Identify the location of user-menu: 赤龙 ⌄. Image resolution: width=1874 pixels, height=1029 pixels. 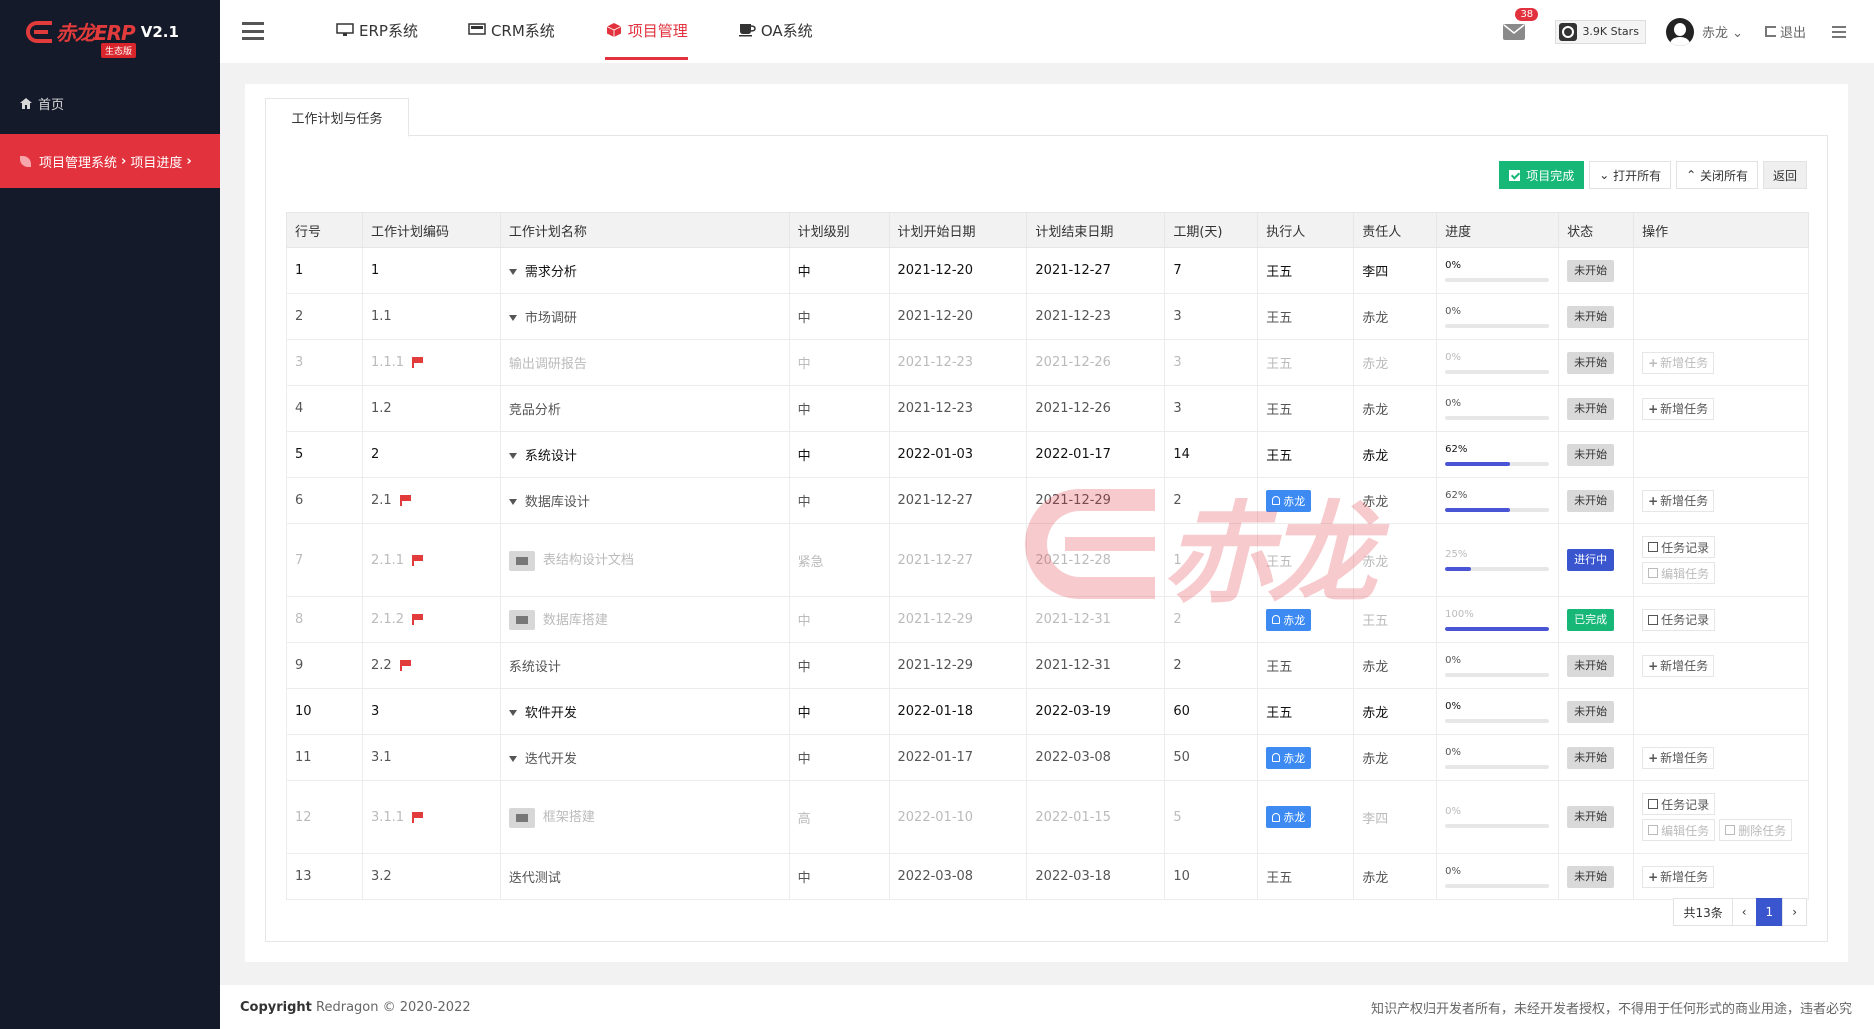
(1722, 31).